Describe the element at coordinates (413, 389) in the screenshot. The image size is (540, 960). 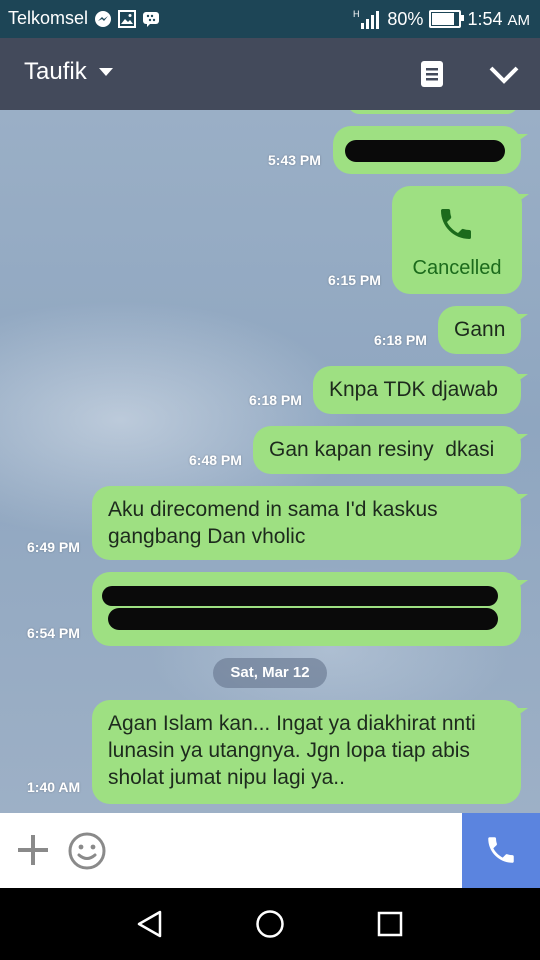
I see `message-text: Knpa TDK djawab` at that location.